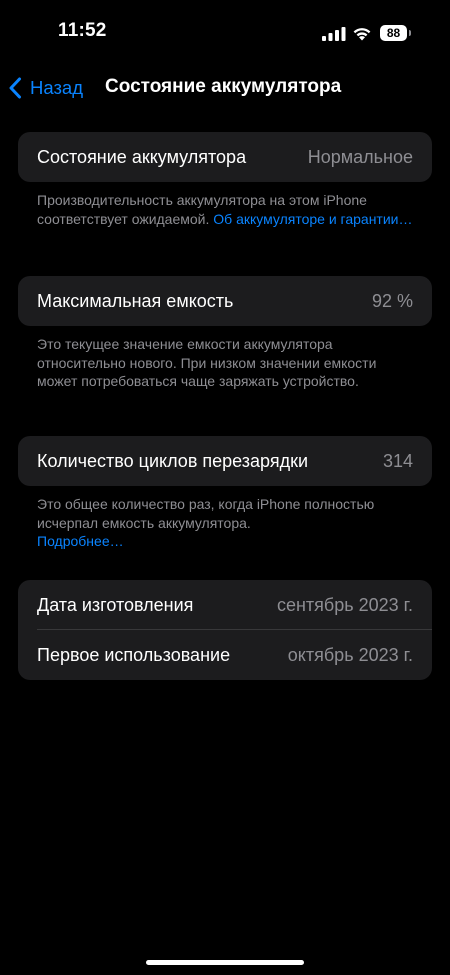 This screenshot has width=450, height=975. I want to click on max-capacity-group: Максимальная емкость 92 %, so click(225, 301).